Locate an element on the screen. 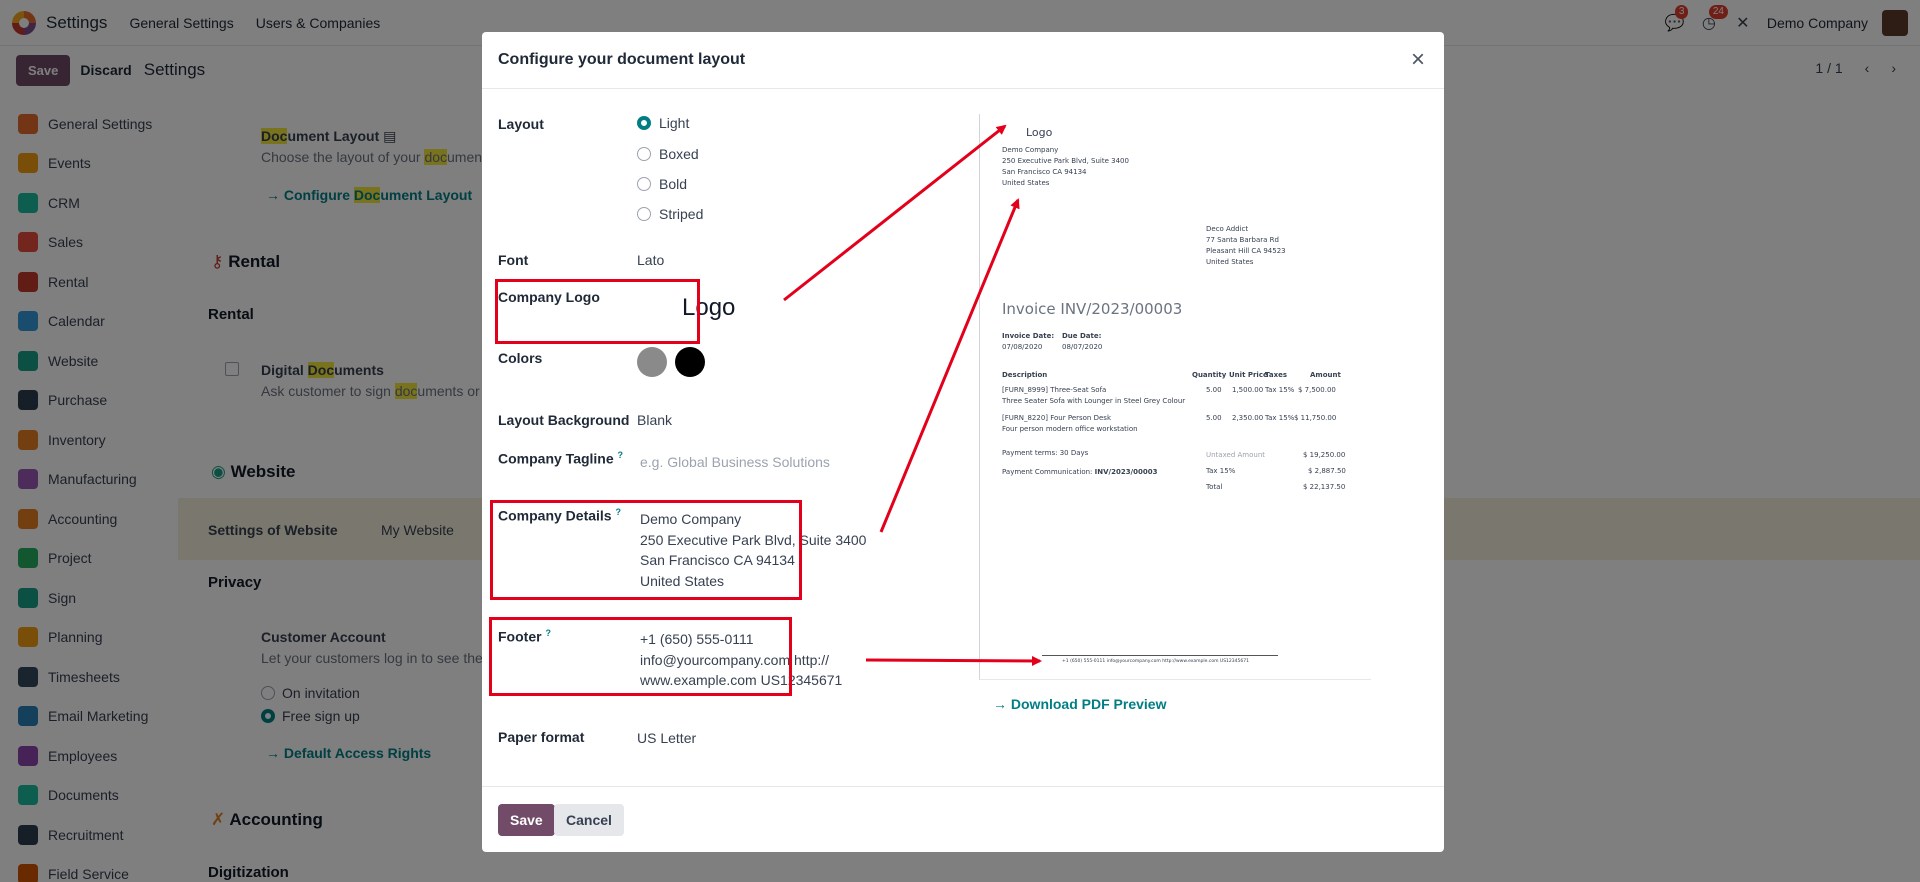  paper-format-select: US Letter is located at coordinates (666, 738).